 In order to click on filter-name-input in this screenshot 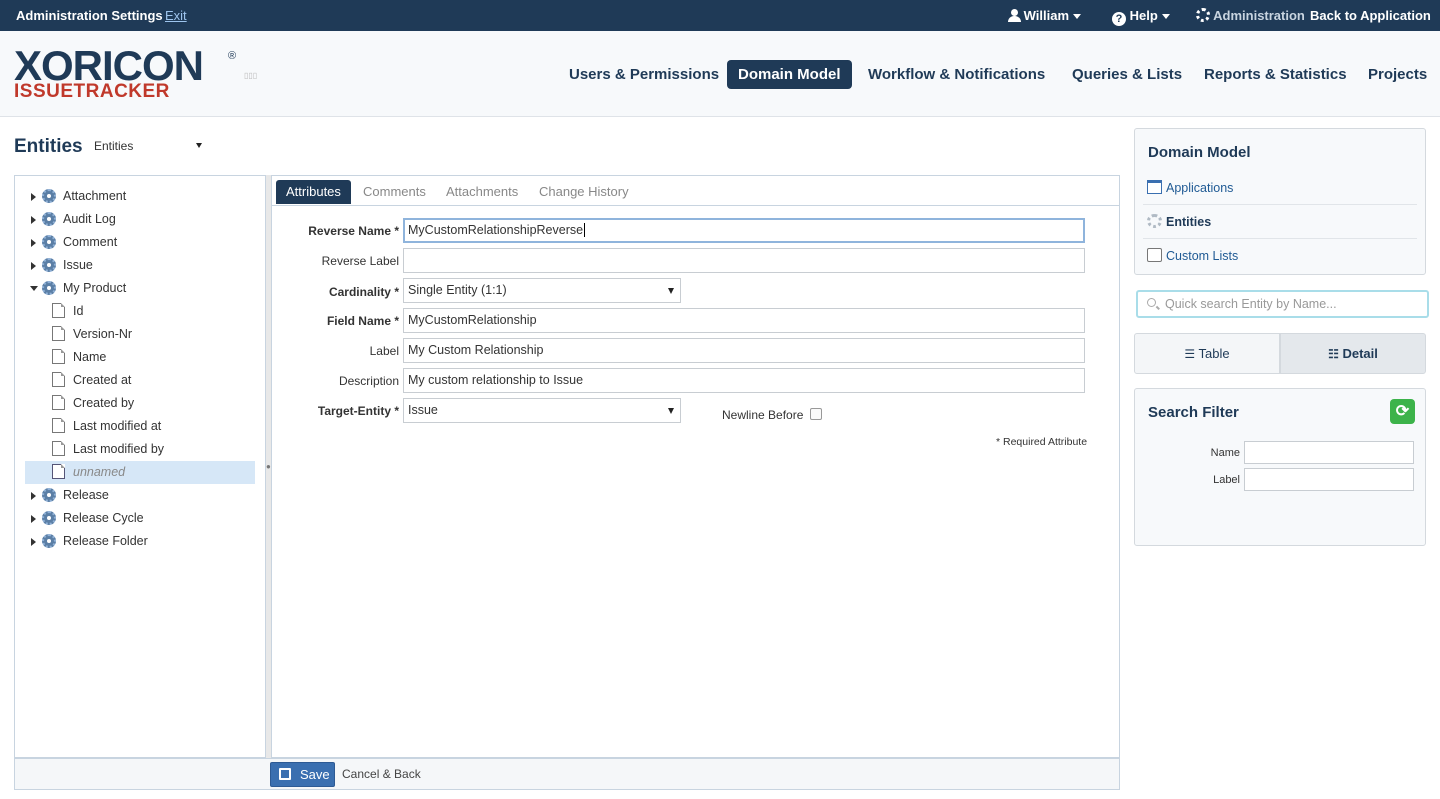, I will do `click(1329, 452)`.